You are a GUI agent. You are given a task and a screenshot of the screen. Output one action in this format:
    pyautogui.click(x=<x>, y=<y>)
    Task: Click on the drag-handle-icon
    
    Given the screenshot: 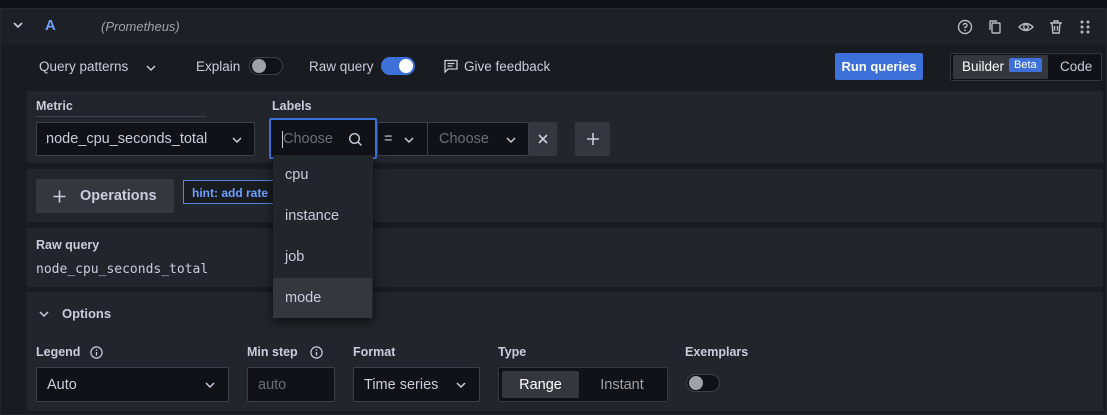 What is the action you would take?
    pyautogui.click(x=1085, y=27)
    